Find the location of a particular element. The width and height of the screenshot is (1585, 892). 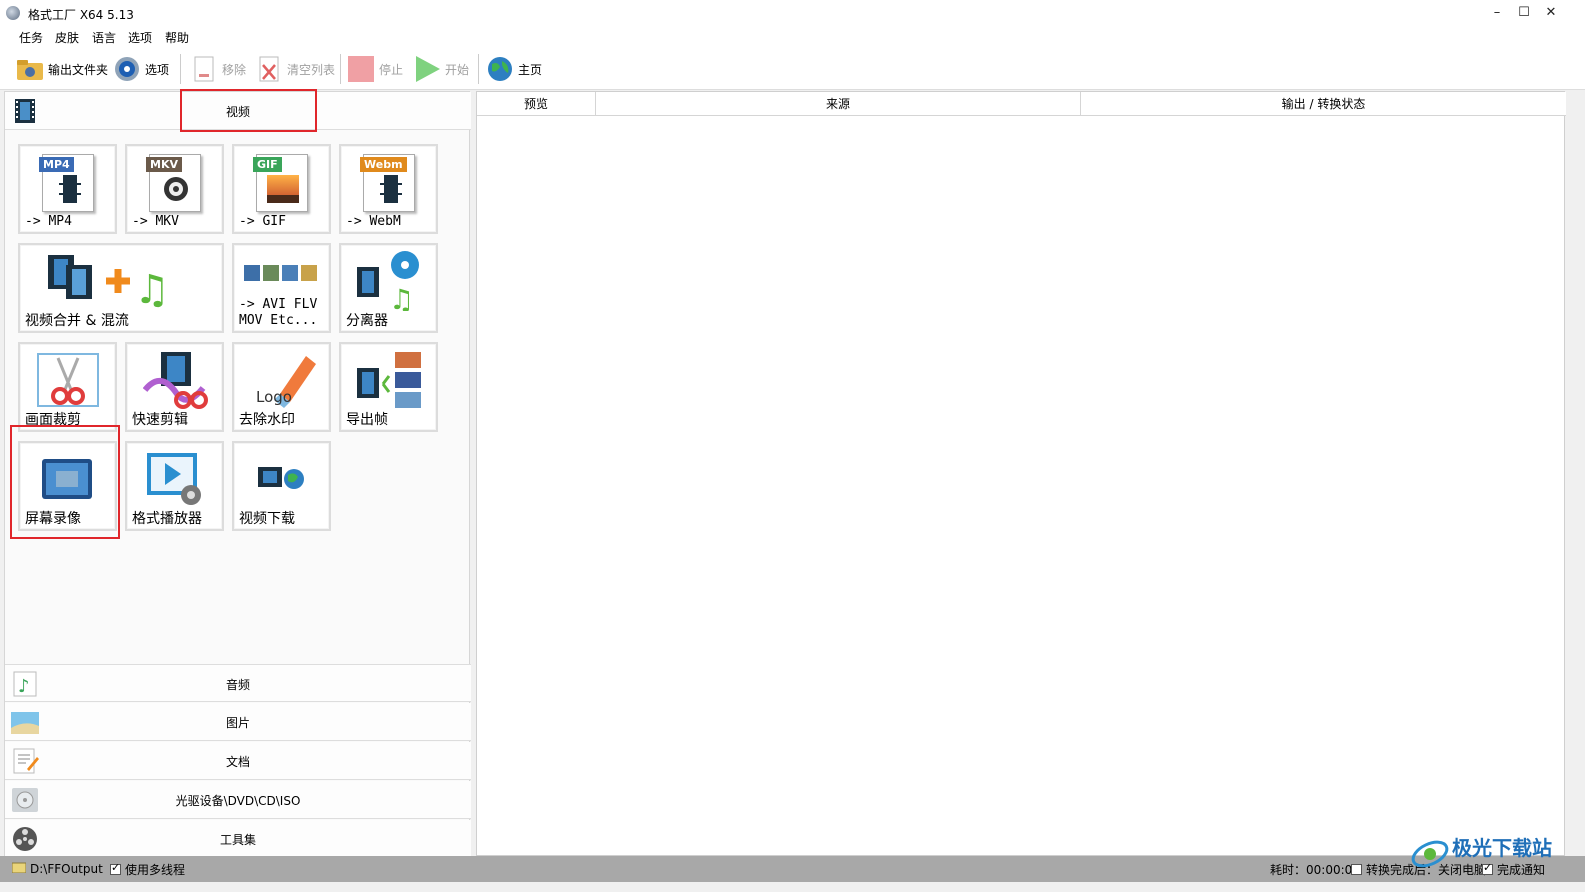

clear-list-button: 清空列表 is located at coordinates (295, 69).